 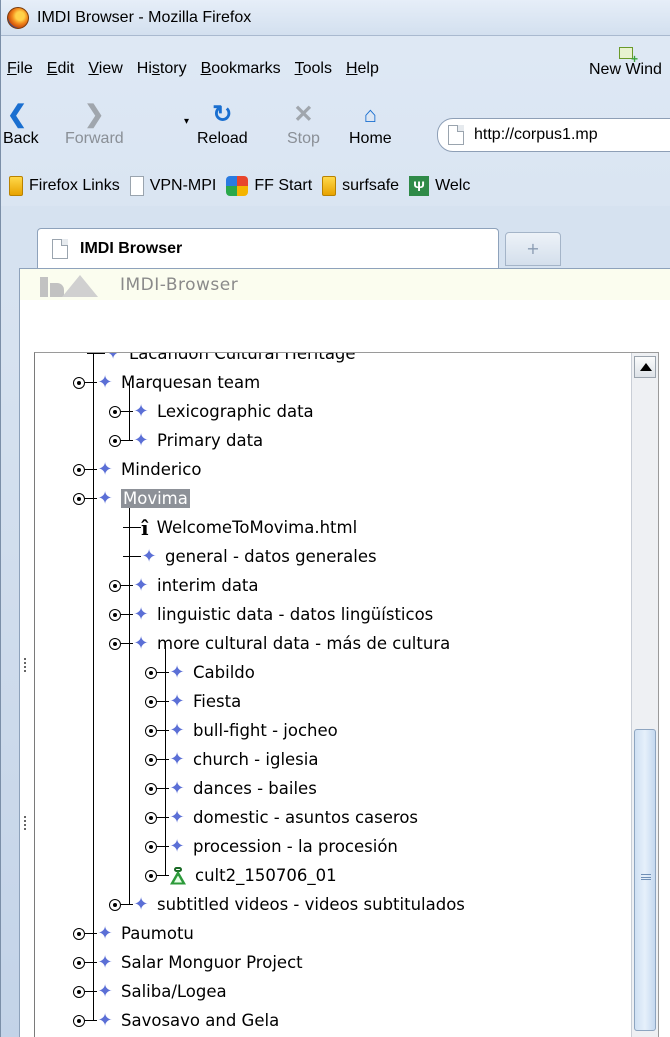 What do you see at coordinates (370, 124) in the screenshot?
I see `home-button: ⌂ Home` at bounding box center [370, 124].